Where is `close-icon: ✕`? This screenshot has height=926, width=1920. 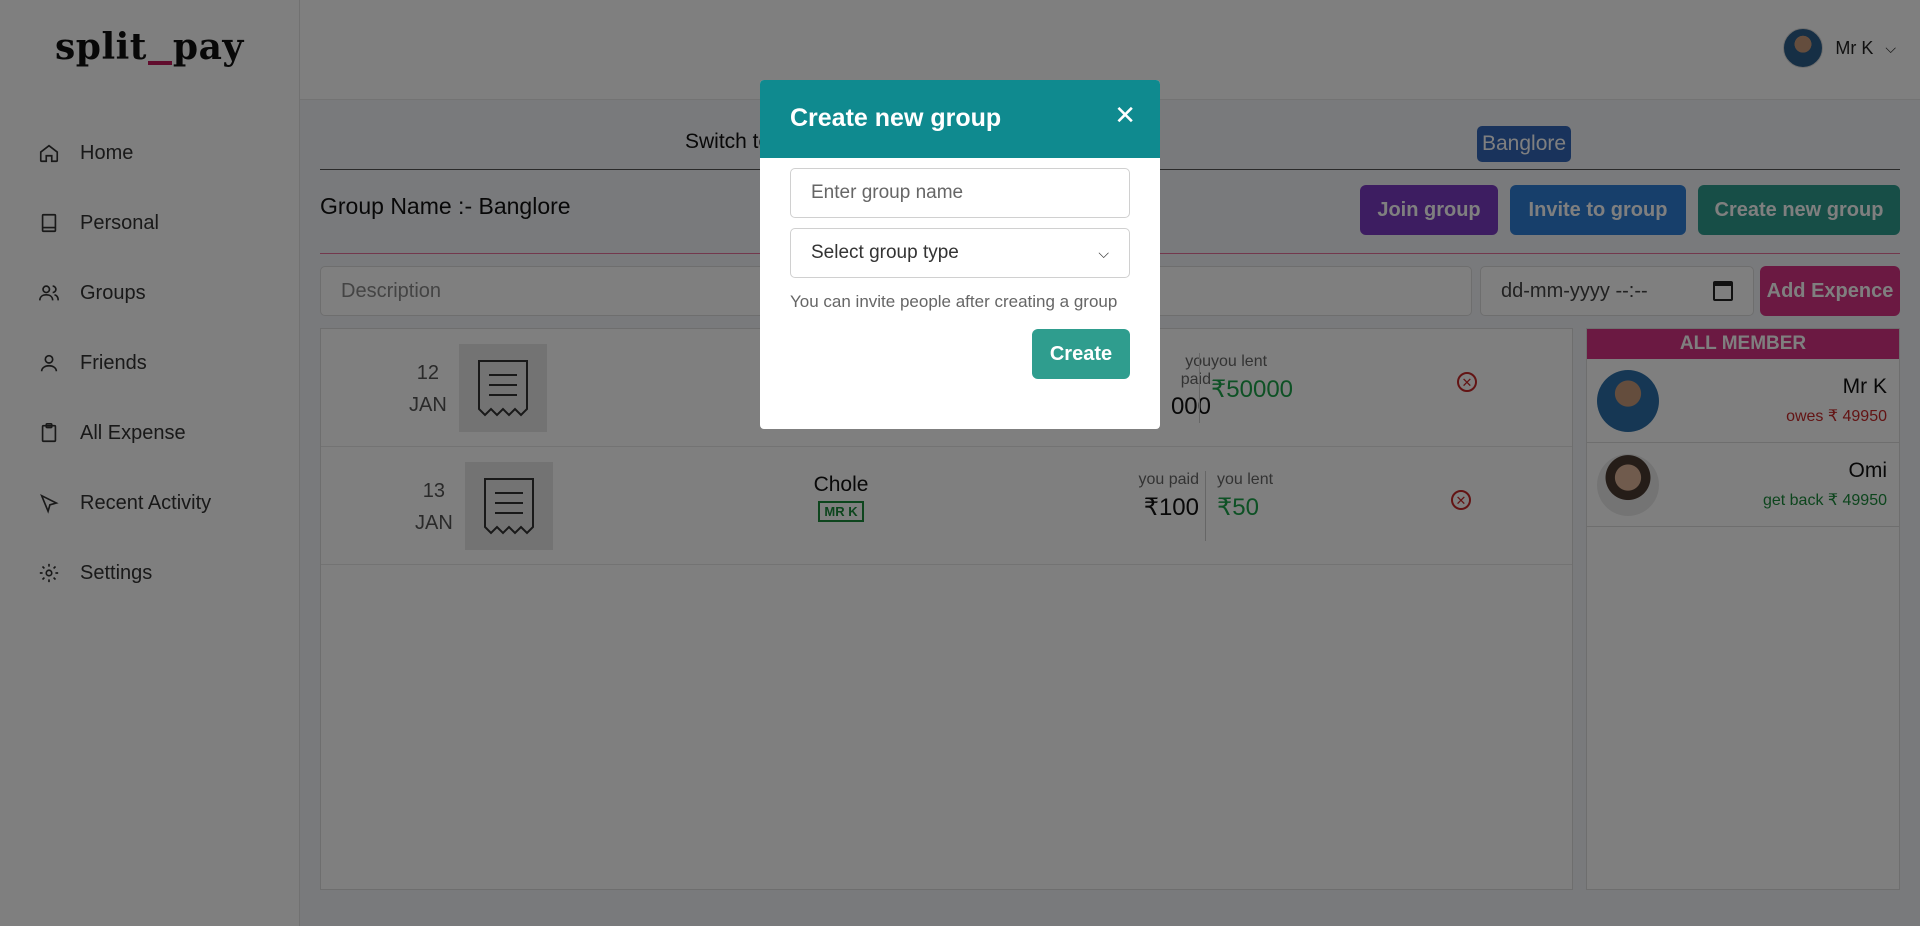 close-icon: ✕ is located at coordinates (1125, 115).